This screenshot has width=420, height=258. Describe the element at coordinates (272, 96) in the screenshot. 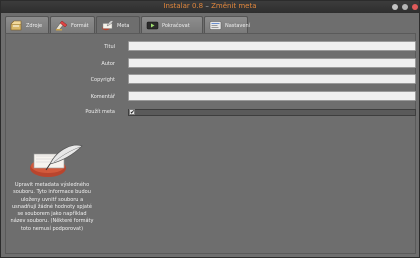

I see `comment-input` at that location.